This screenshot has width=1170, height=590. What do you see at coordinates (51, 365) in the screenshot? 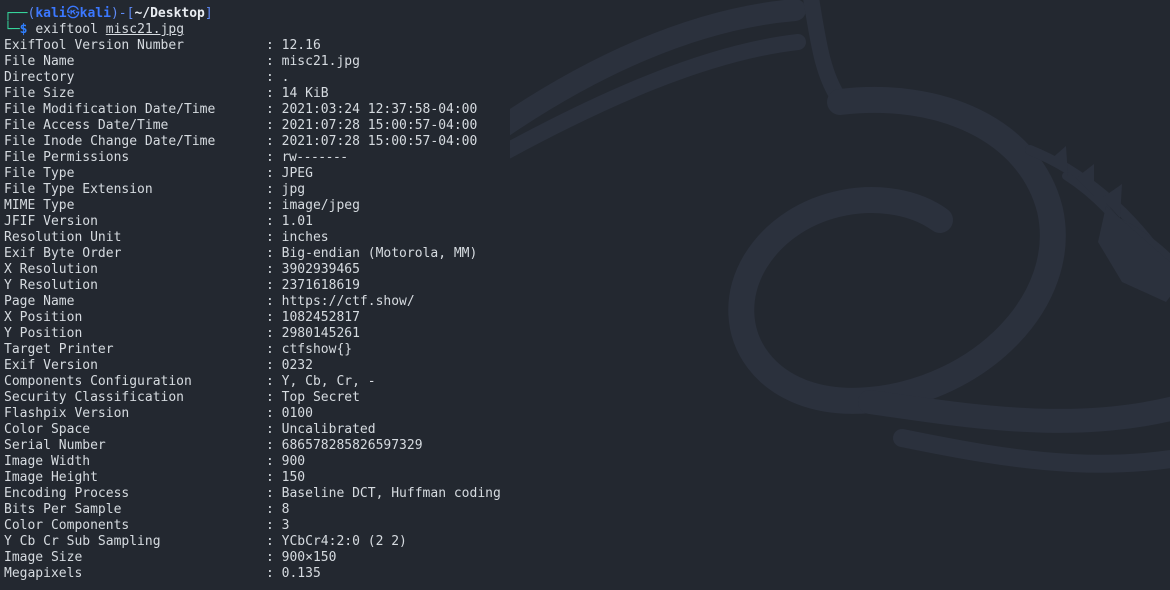
I see `metadata-key: Exif Version` at bounding box center [51, 365].